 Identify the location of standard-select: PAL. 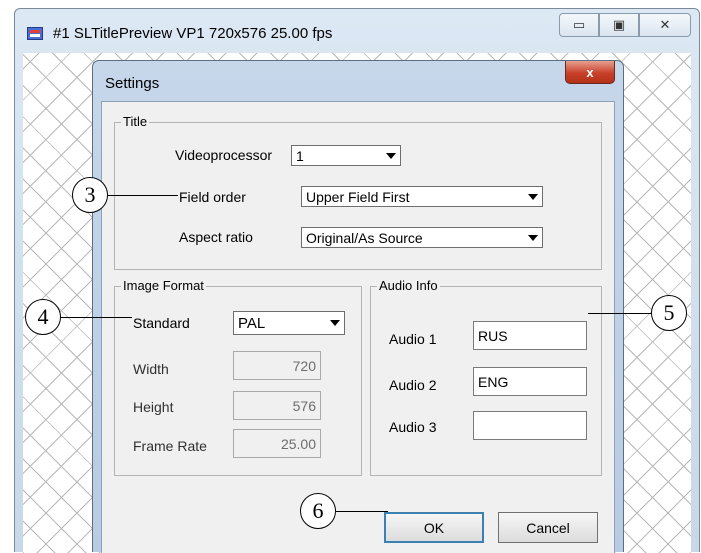
(289, 323).